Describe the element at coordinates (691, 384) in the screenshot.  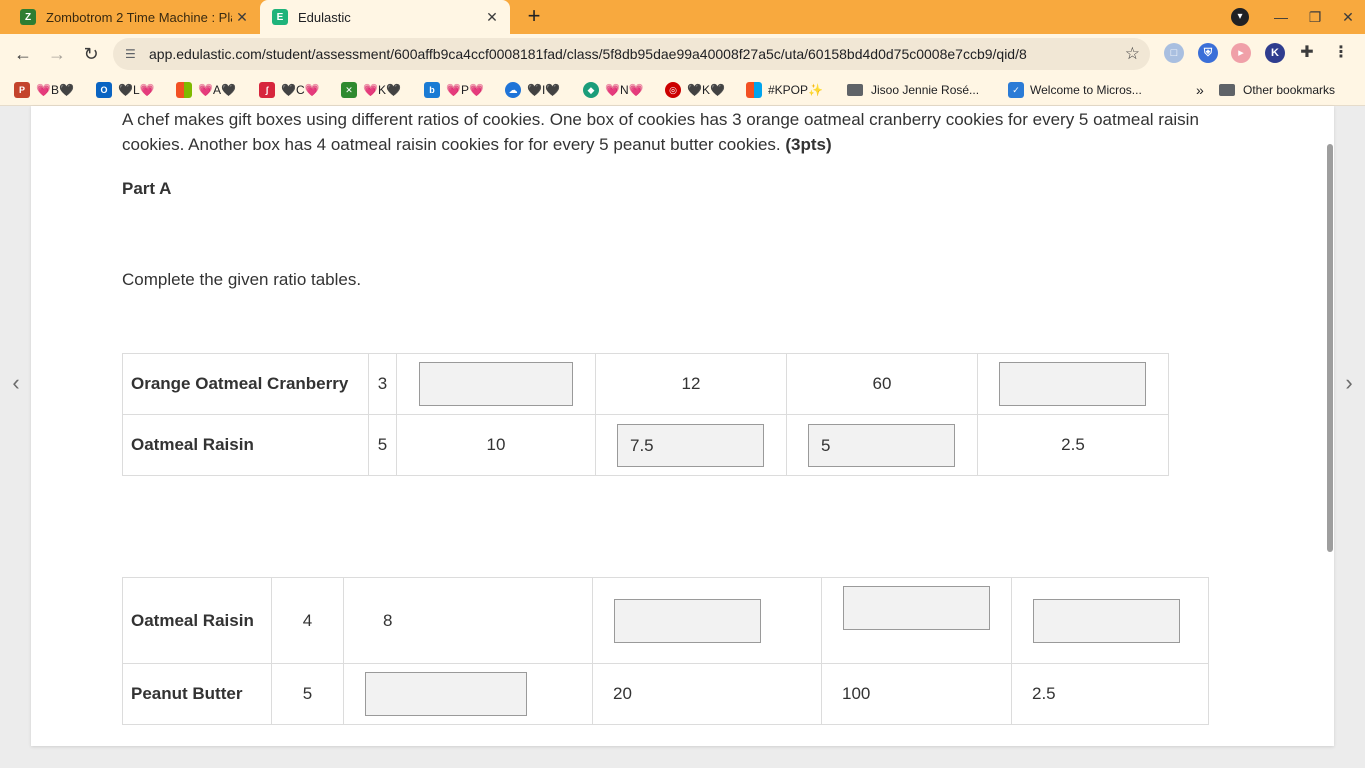
I see `table-cell: 12` at that location.